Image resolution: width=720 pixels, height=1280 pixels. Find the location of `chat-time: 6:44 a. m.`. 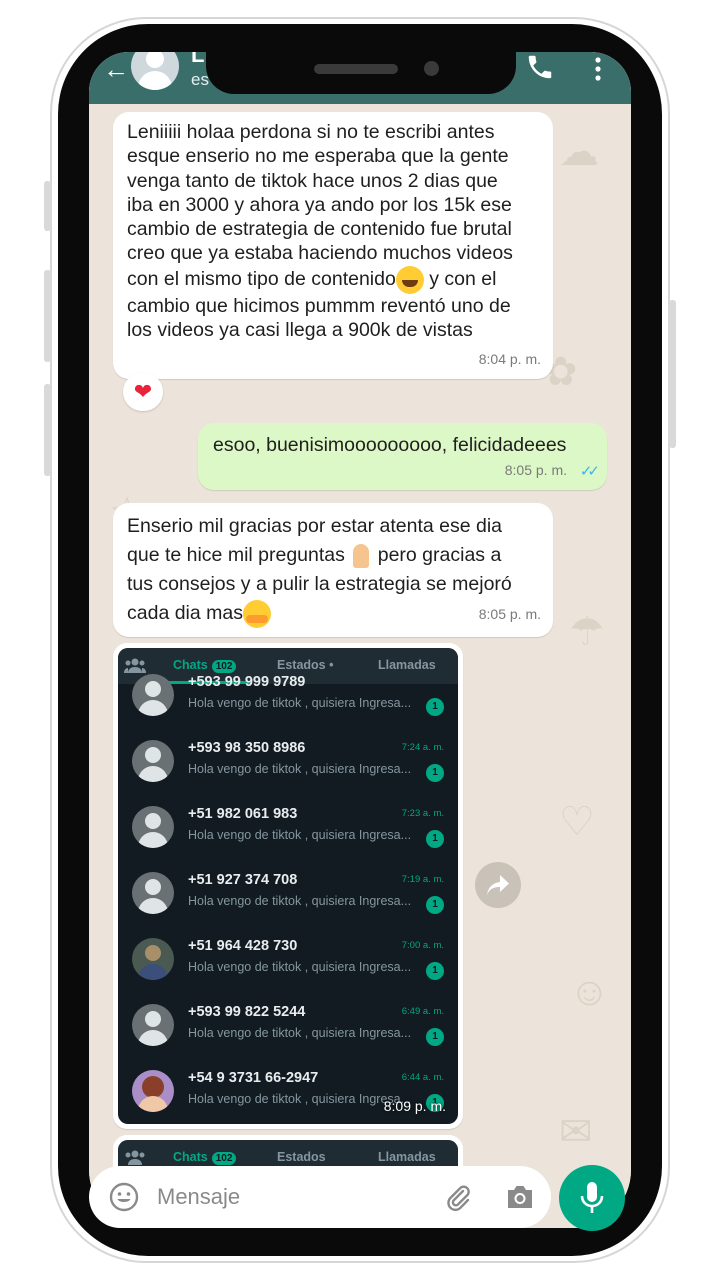

chat-time: 6:44 a. m. is located at coordinates (422, 1077).